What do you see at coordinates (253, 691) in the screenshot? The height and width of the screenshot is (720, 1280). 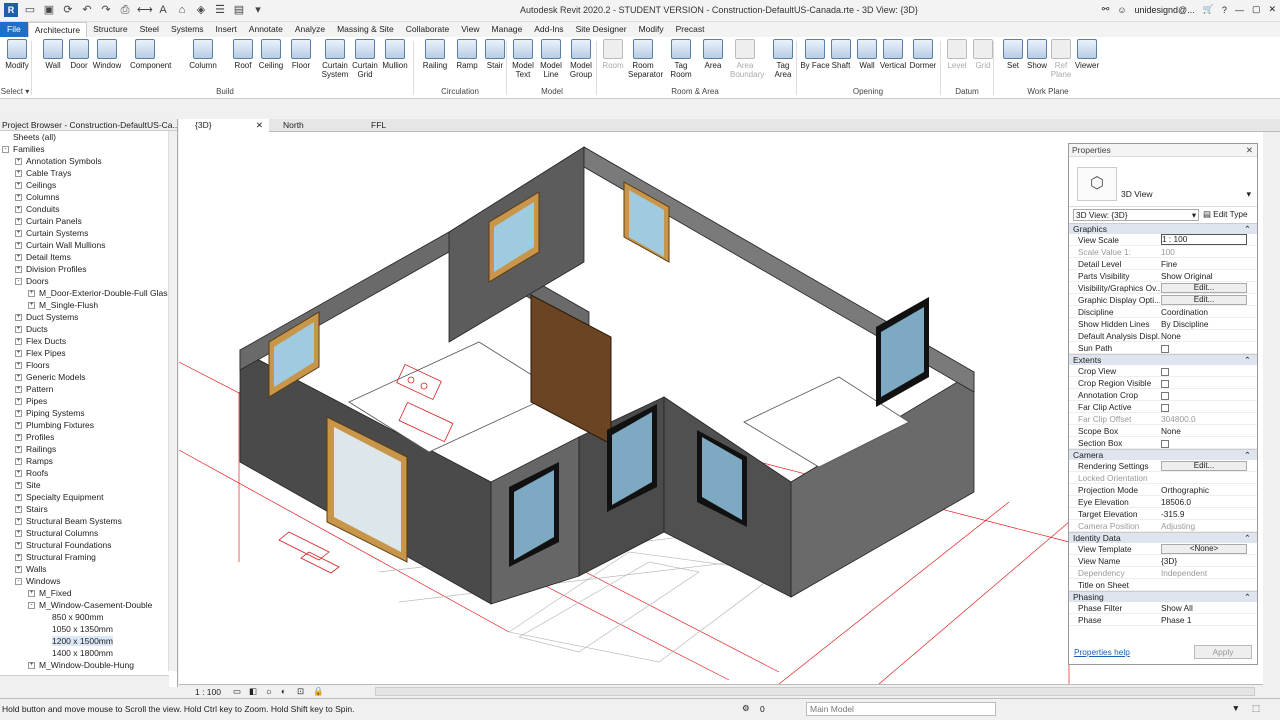 I see `visual-style-icon: ◧` at bounding box center [253, 691].